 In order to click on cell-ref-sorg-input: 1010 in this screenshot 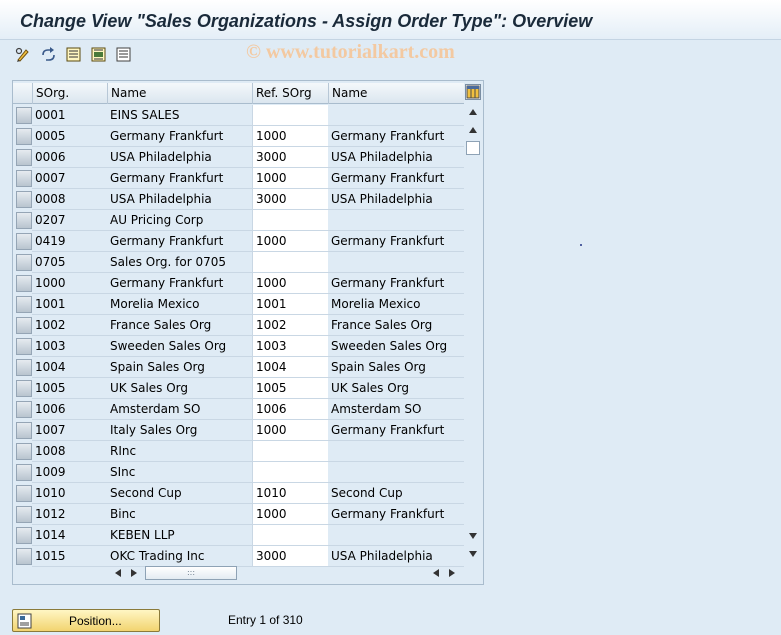, I will do `click(290, 493)`.